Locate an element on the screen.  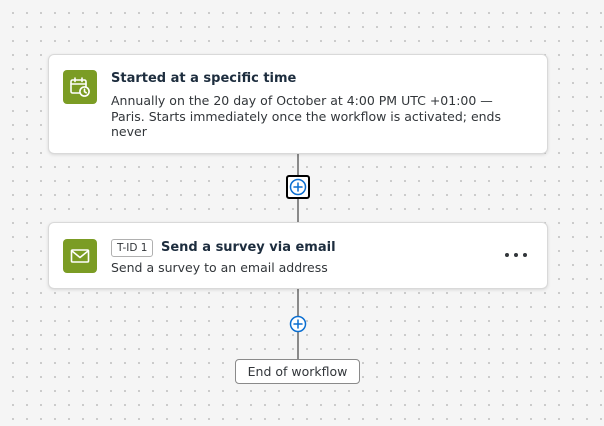
trigger-title: Started at a specific time is located at coordinates (204, 78).